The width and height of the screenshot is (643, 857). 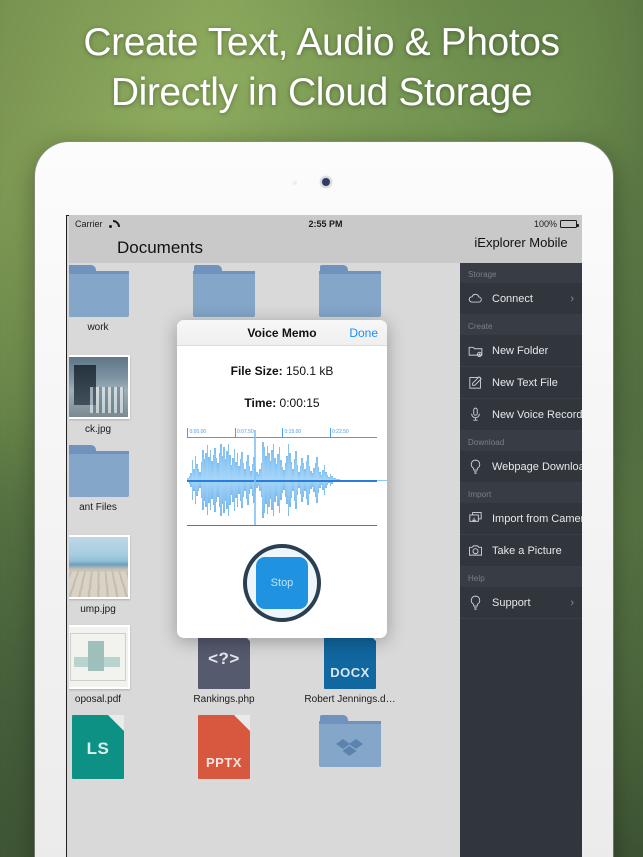 I want to click on xls-file-icon: LS, so click(x=98, y=746).